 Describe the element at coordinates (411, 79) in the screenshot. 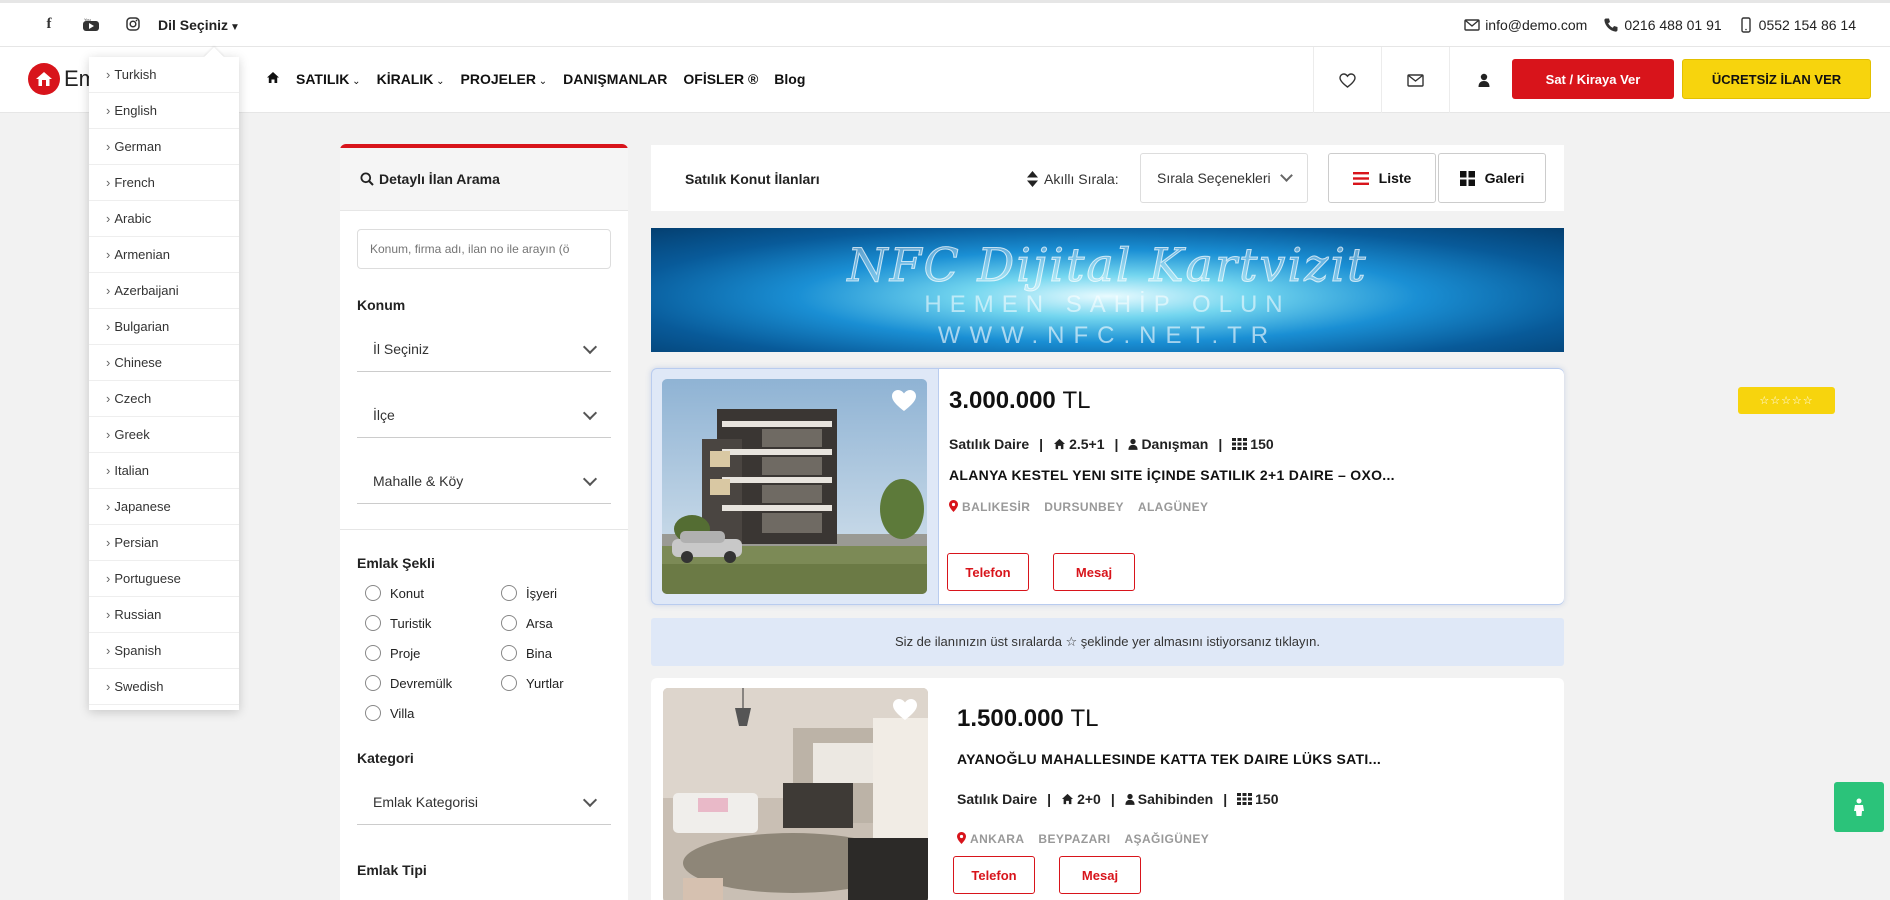

I see `menu-kiralik: KİRALIK ⌄` at that location.